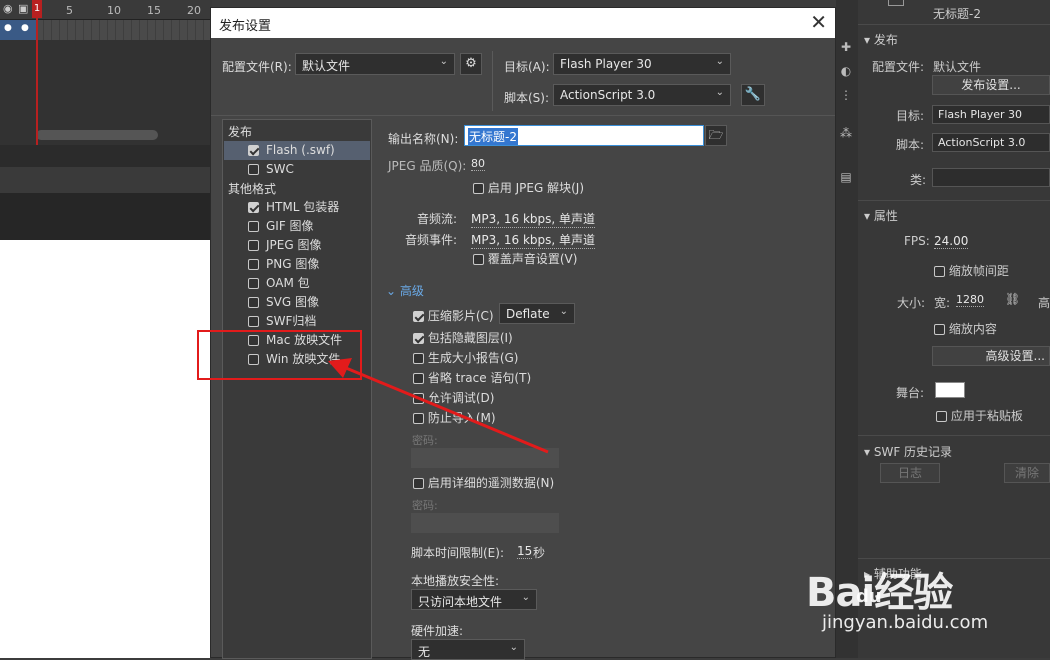 The width and height of the screenshot is (1050, 660). Describe the element at coordinates (951, 241) in the screenshot. I see `fps-value: 24.00` at that location.